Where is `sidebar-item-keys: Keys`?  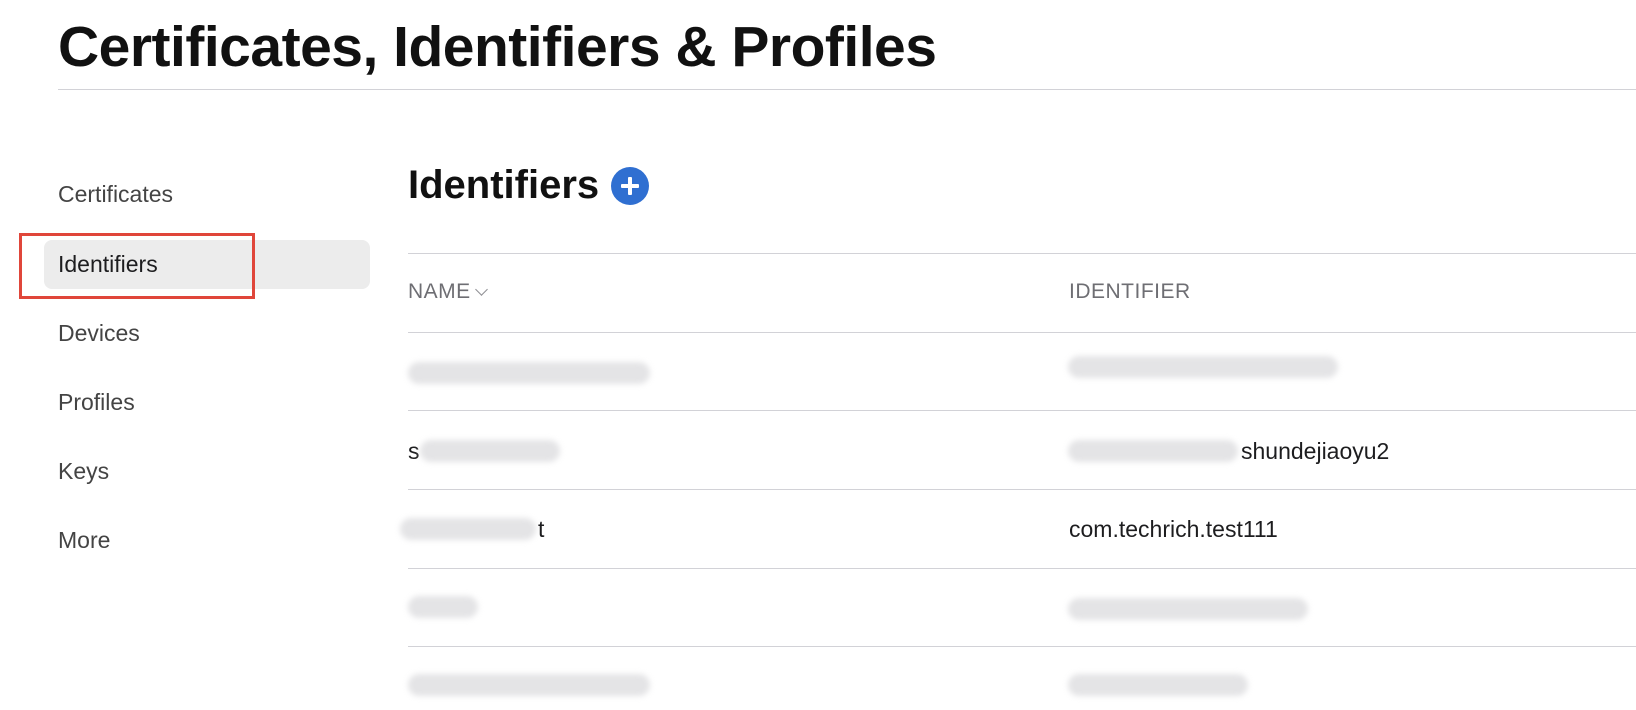
sidebar-item-keys: Keys is located at coordinates (207, 471).